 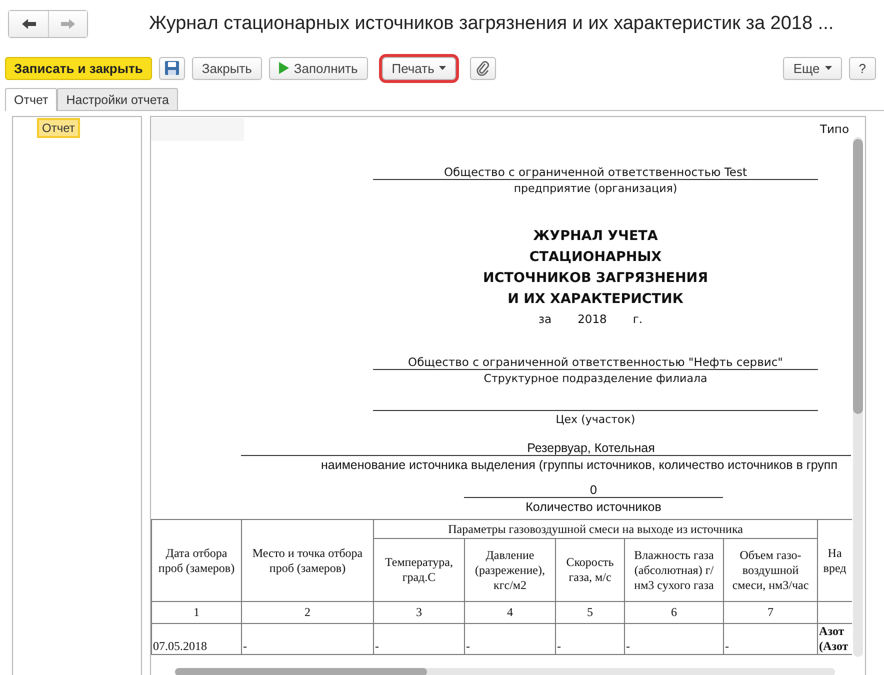 What do you see at coordinates (835, 129) in the screenshot?
I see `column-header-text: Типо` at bounding box center [835, 129].